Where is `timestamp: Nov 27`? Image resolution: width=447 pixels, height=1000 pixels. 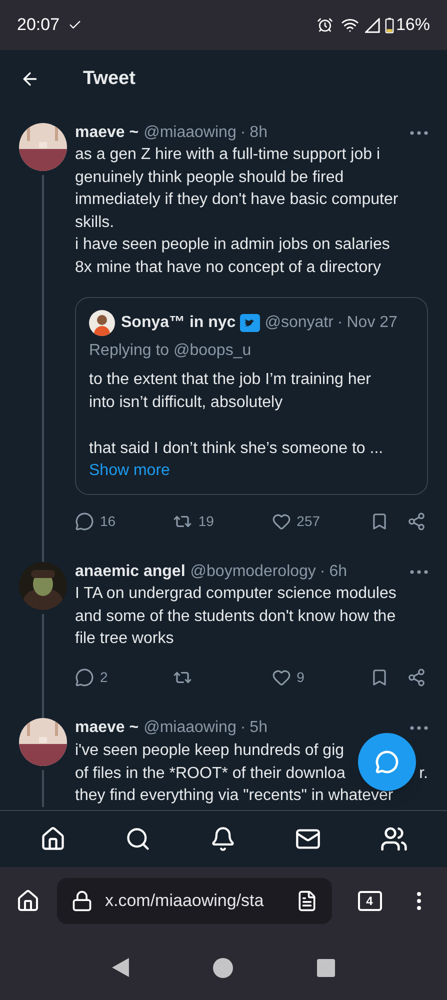 timestamp: Nov 27 is located at coordinates (372, 323).